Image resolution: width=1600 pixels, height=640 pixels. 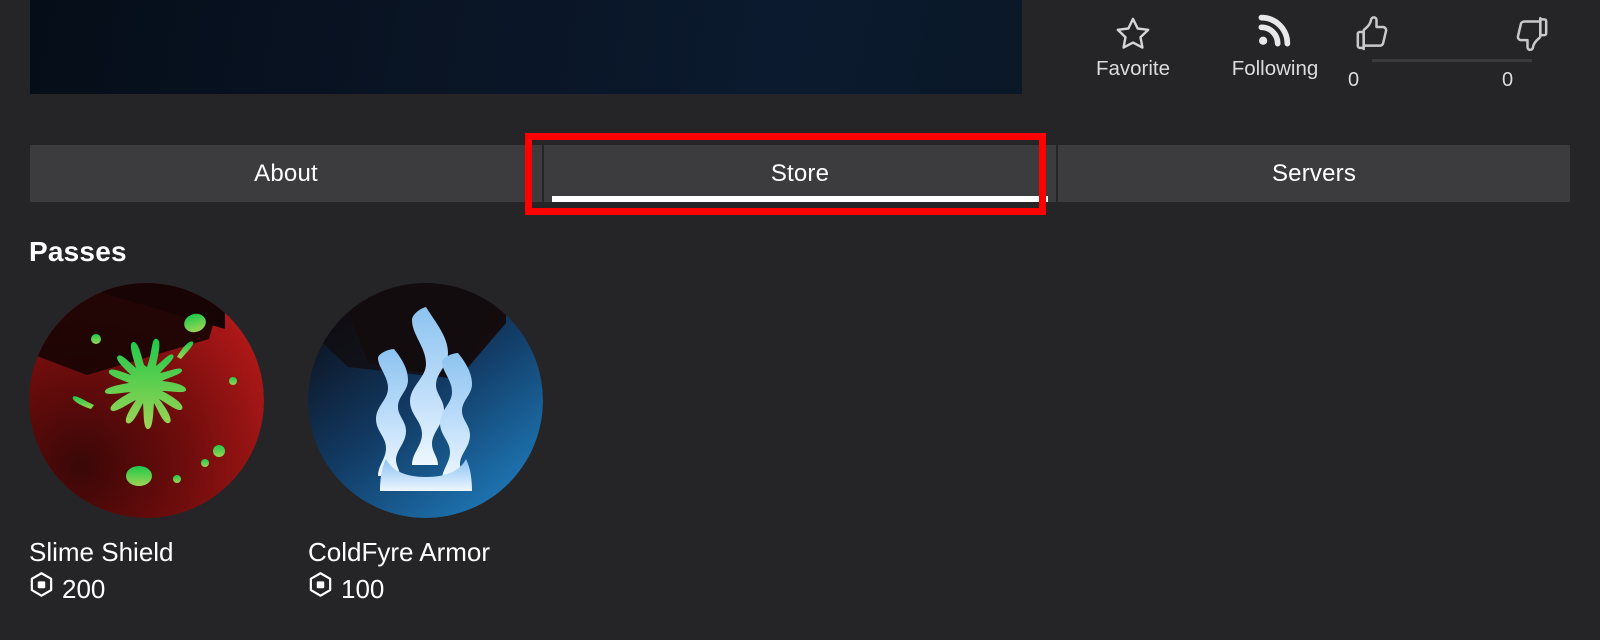 I want to click on favorite-label: Favorite, so click(x=1133, y=68).